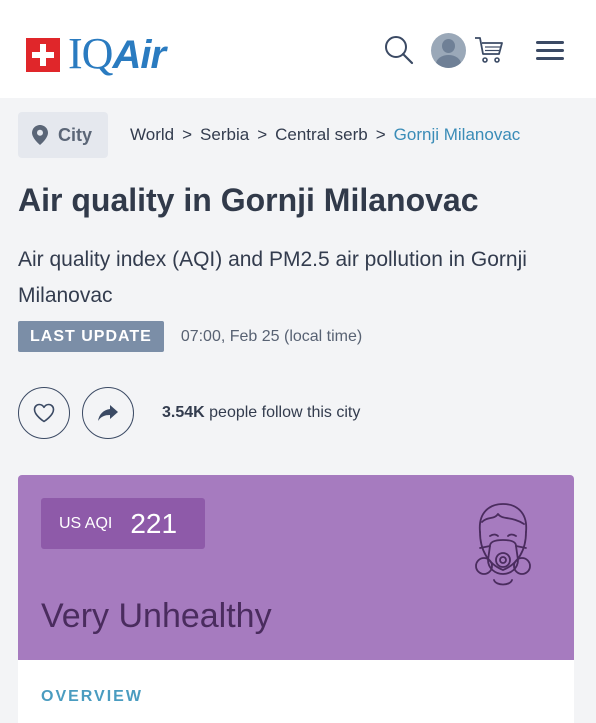  What do you see at coordinates (271, 336) in the screenshot?
I see `last-update-time: 07:00, Feb 25 (local time)` at bounding box center [271, 336].